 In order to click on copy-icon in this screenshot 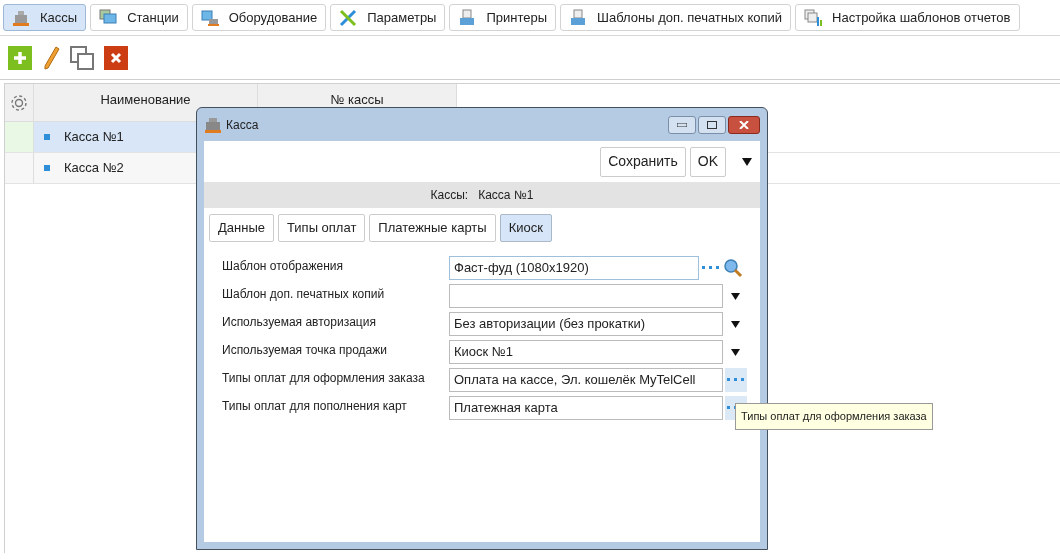, I will do `click(82, 57)`.